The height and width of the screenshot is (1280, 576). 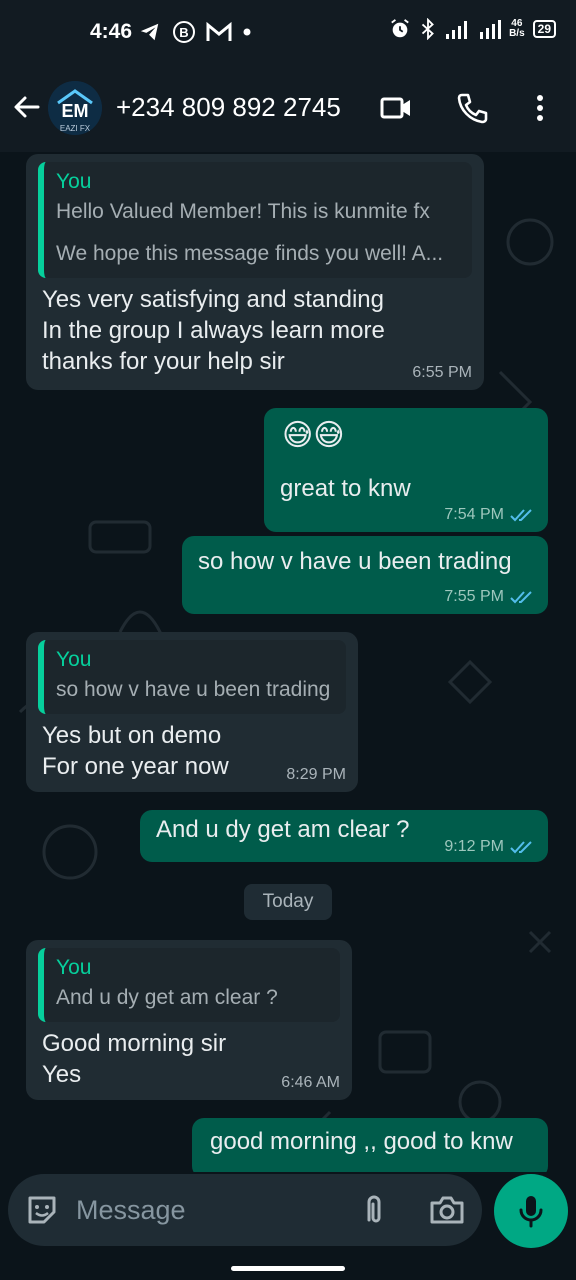 What do you see at coordinates (192, 677) in the screenshot?
I see `quoted-message: You so how v have u been trading` at bounding box center [192, 677].